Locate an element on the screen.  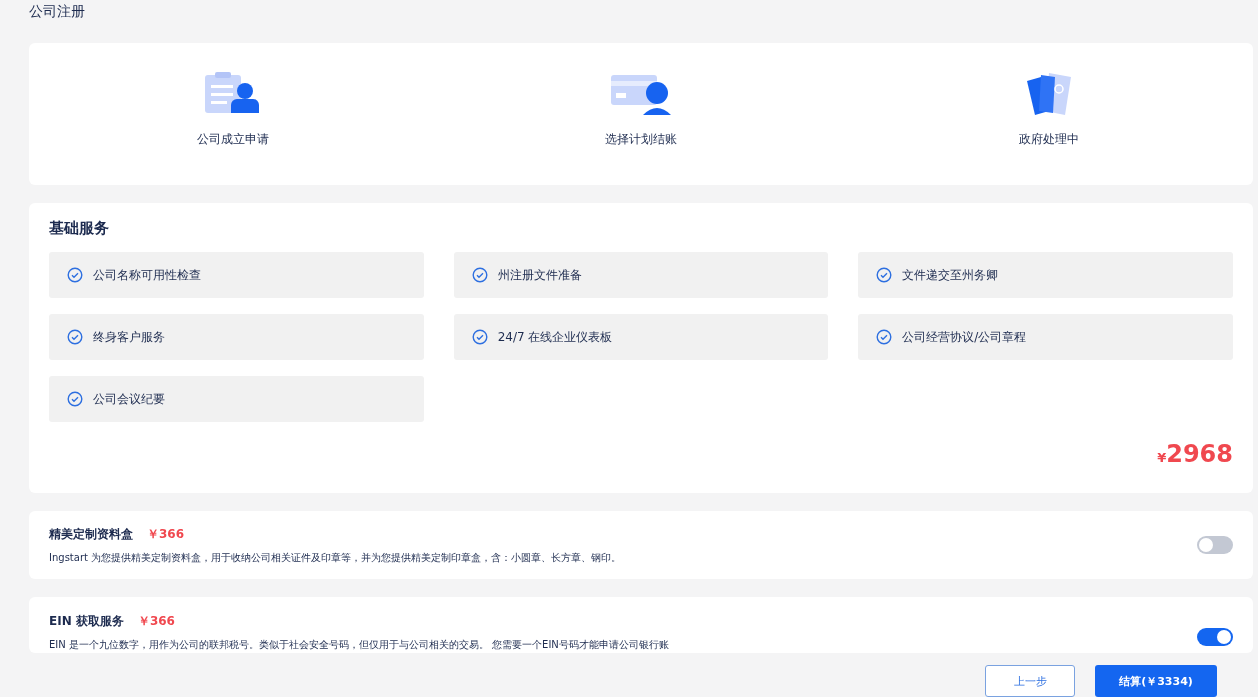
addon-description: Ingstart 为您提供精美定制资料盒，用于收纳公司相关证件及印章等，并为您提供精美定制印章盒，含：小圆章、长方章、钢印。 is located at coordinates (335, 557).